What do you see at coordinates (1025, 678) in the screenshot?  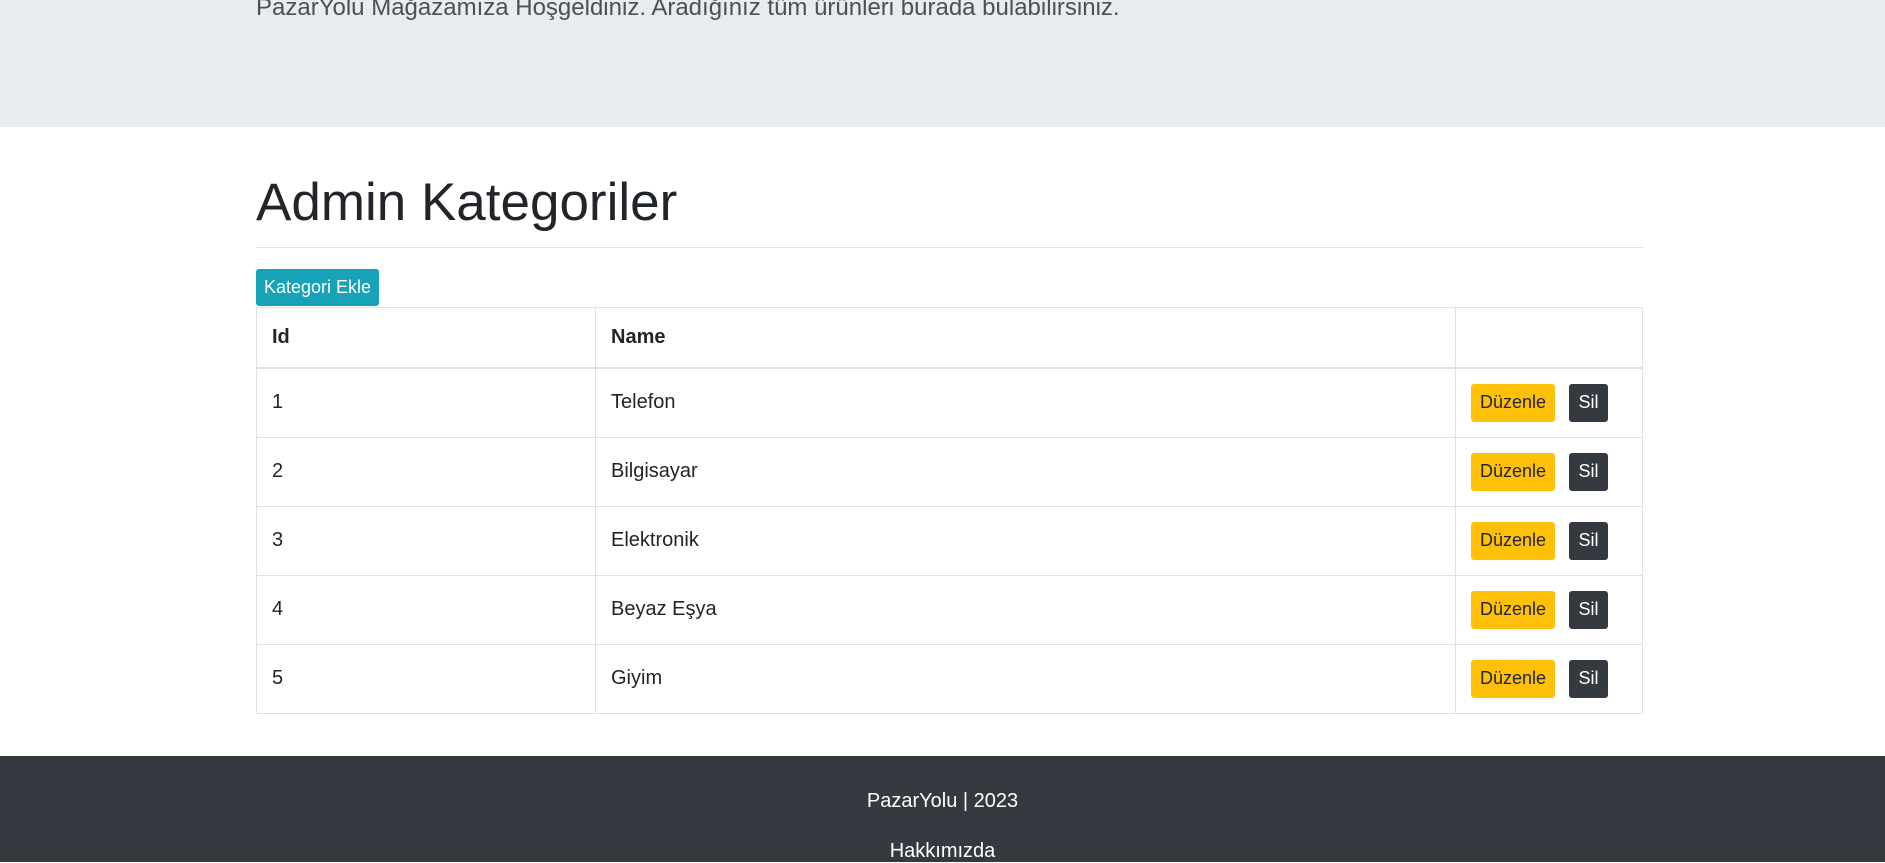 I see `cell-name: Giyim` at bounding box center [1025, 678].